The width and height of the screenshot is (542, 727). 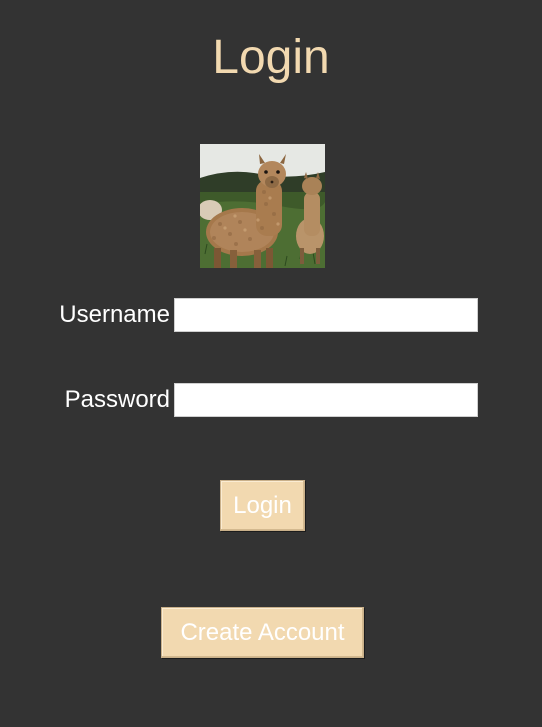 I want to click on login-button: Login, so click(x=262, y=505).